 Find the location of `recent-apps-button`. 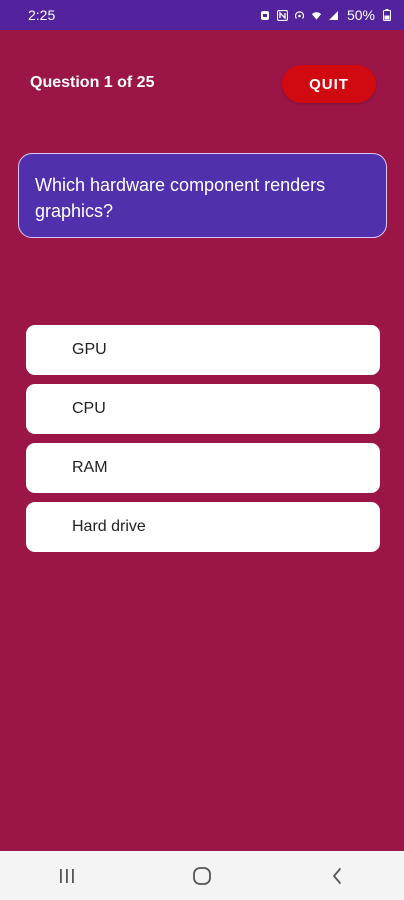

recent-apps-button is located at coordinates (67, 876).